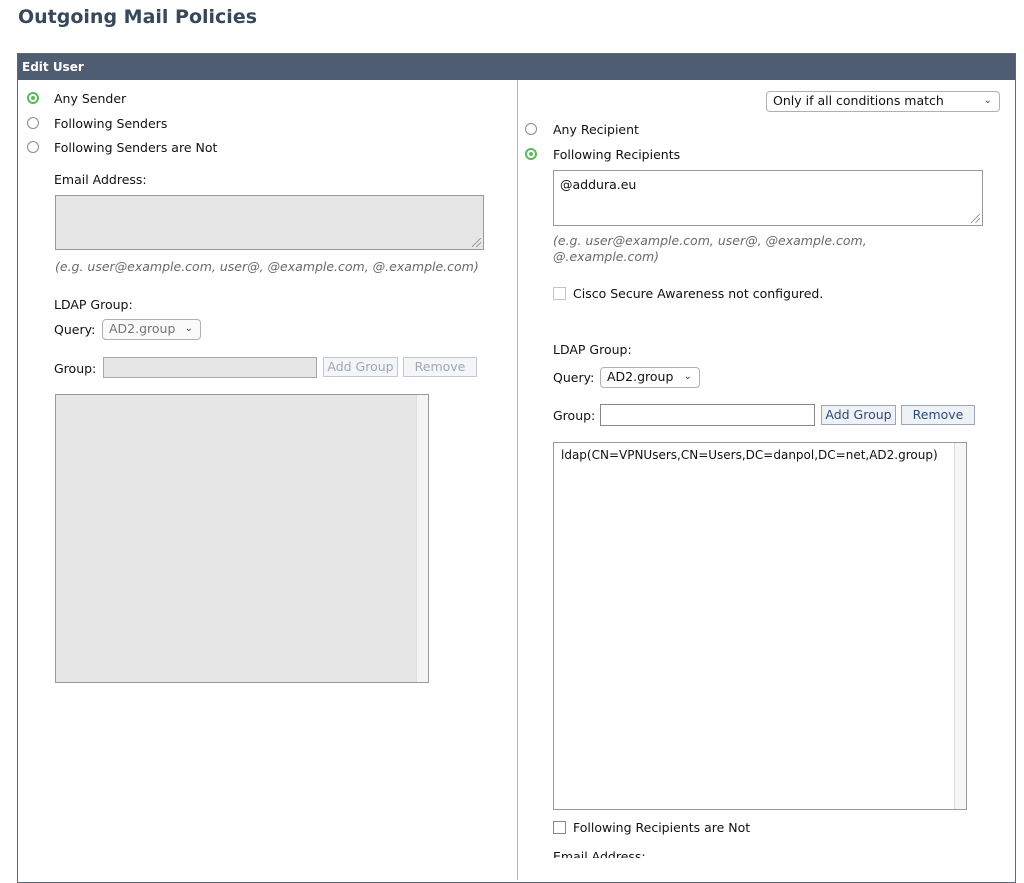  I want to click on recipient-email-hint-line2: @.example.com), so click(606, 256).